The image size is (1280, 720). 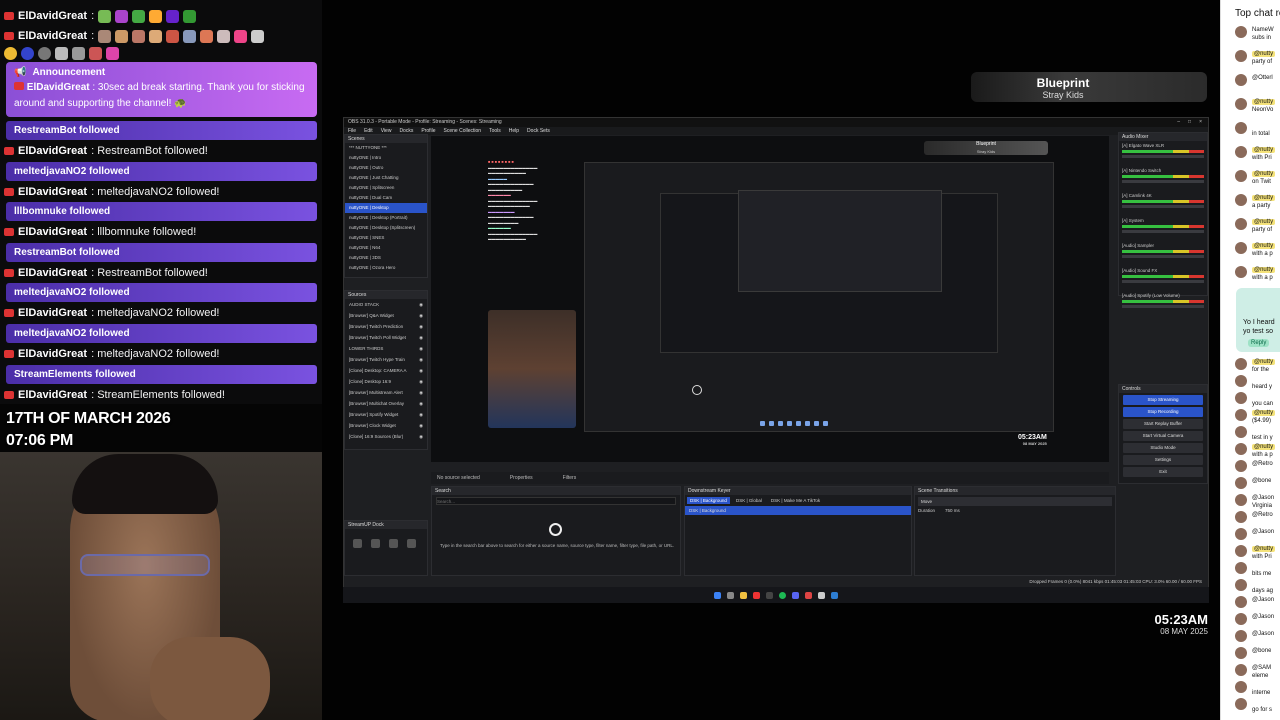 What do you see at coordinates (386, 228) in the screenshot?
I see `scene-item: nuttyONE | Desktop (Splitscreen)` at bounding box center [386, 228].